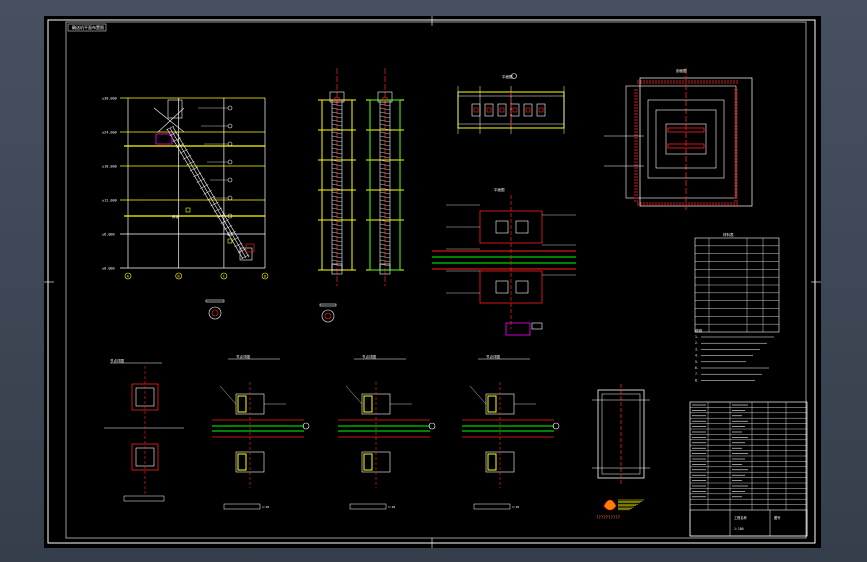 Image resolution: width=867 pixels, height=562 pixels. Describe the element at coordinates (748, 469) in the screenshot. I see `title-block` at that location.